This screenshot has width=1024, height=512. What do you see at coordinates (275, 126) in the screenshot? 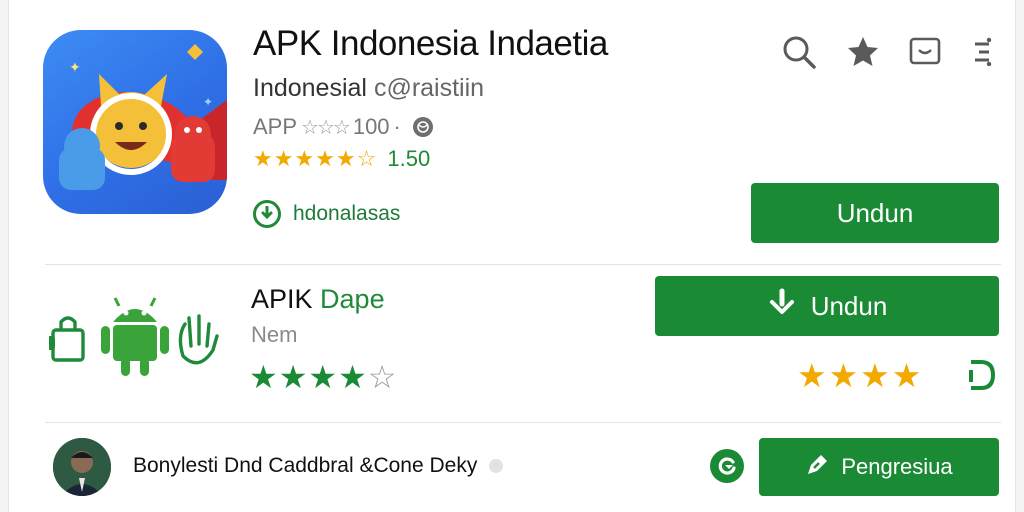
I see `meta-label: APP` at bounding box center [275, 126].